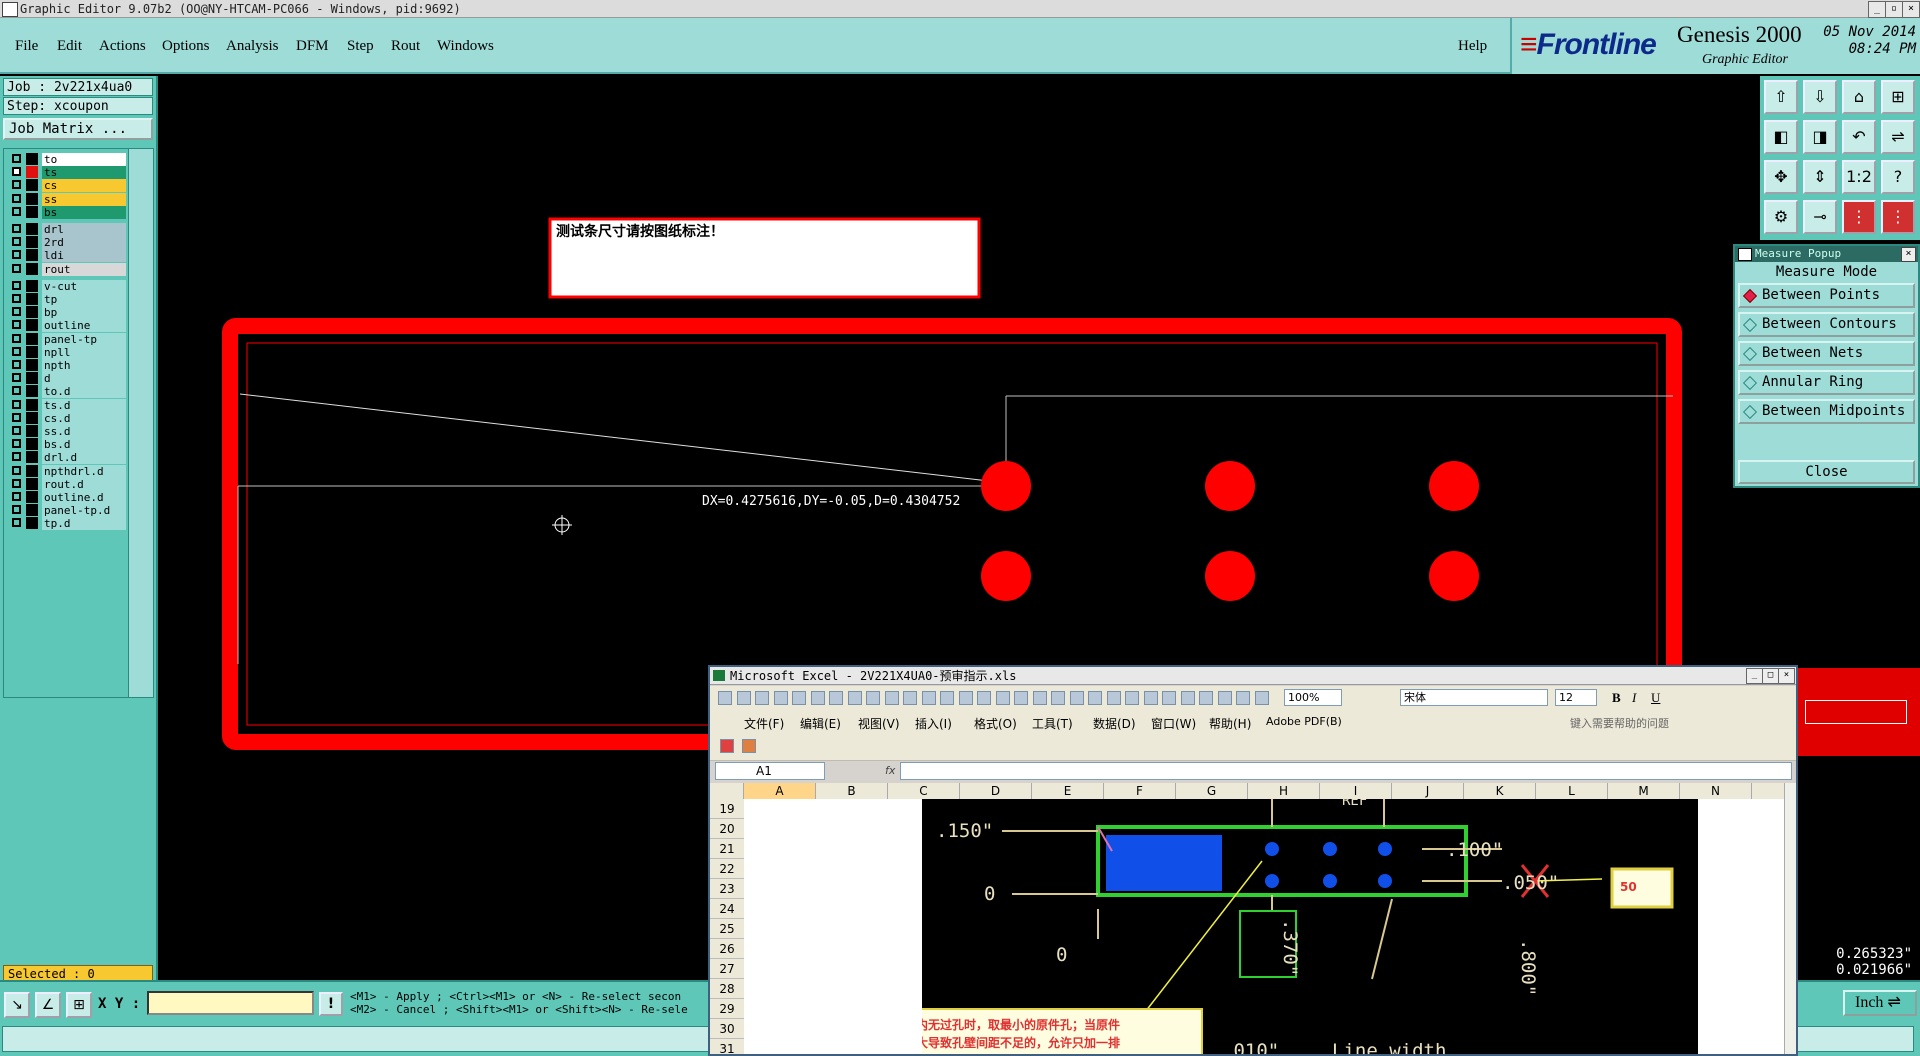 The width and height of the screenshot is (1920, 1056). What do you see at coordinates (1877, 9) in the screenshot?
I see `minimize-button: _` at bounding box center [1877, 9].